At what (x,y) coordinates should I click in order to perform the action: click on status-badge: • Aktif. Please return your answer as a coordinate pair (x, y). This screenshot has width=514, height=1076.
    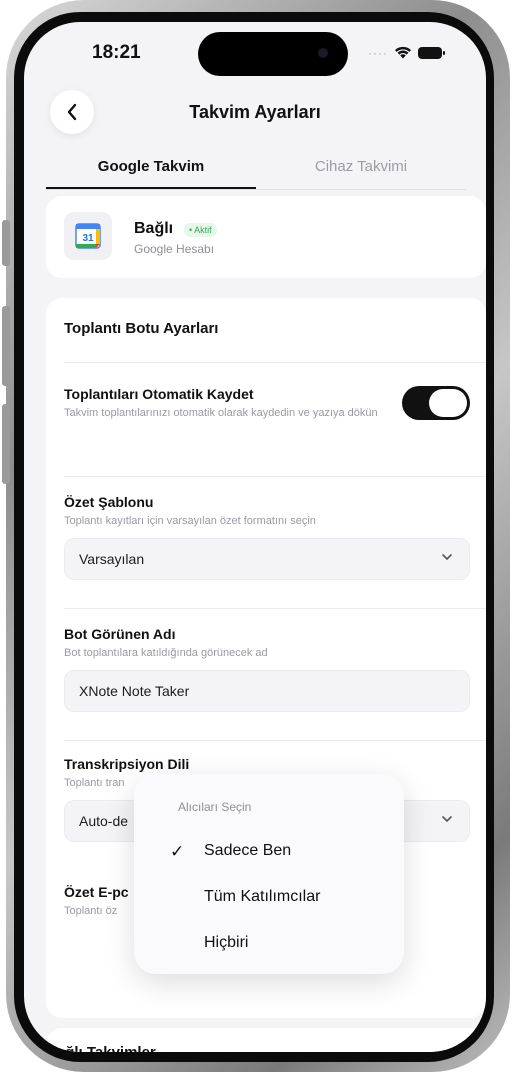
    Looking at the image, I should click on (200, 230).